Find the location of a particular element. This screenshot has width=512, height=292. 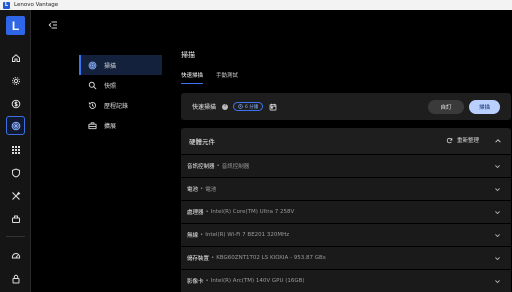

quick-scan-label: 快速掃描 is located at coordinates (204, 107).